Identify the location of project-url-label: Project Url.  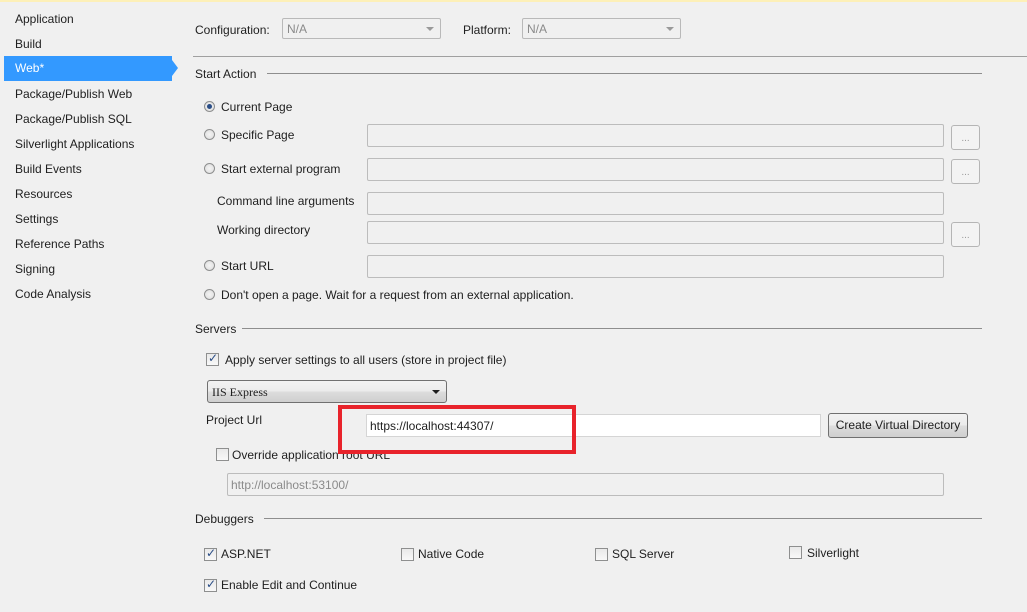
(234, 420).